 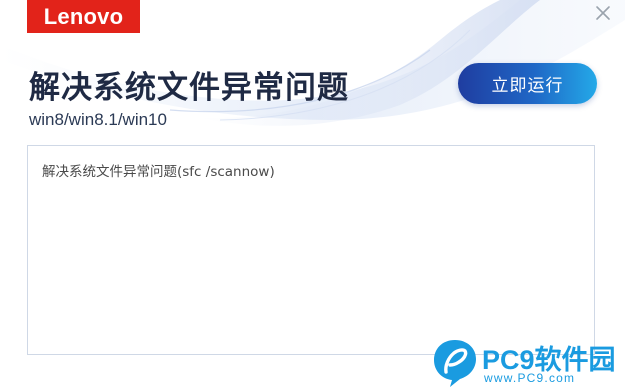 I want to click on page-title: 解决系统文件异常问题, so click(x=189, y=88).